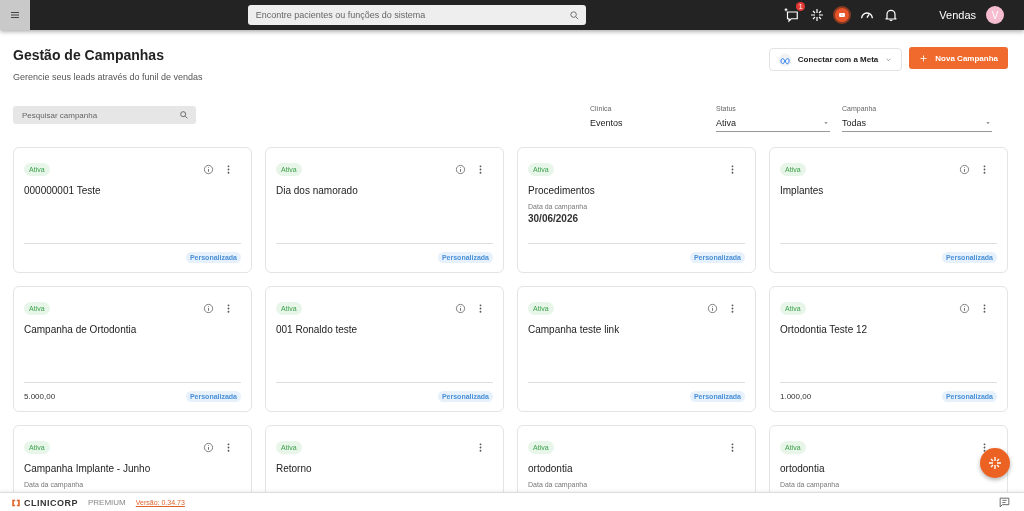 The height and width of the screenshot is (511, 1024). What do you see at coordinates (16, 502) in the screenshot?
I see `logo-icon` at bounding box center [16, 502].